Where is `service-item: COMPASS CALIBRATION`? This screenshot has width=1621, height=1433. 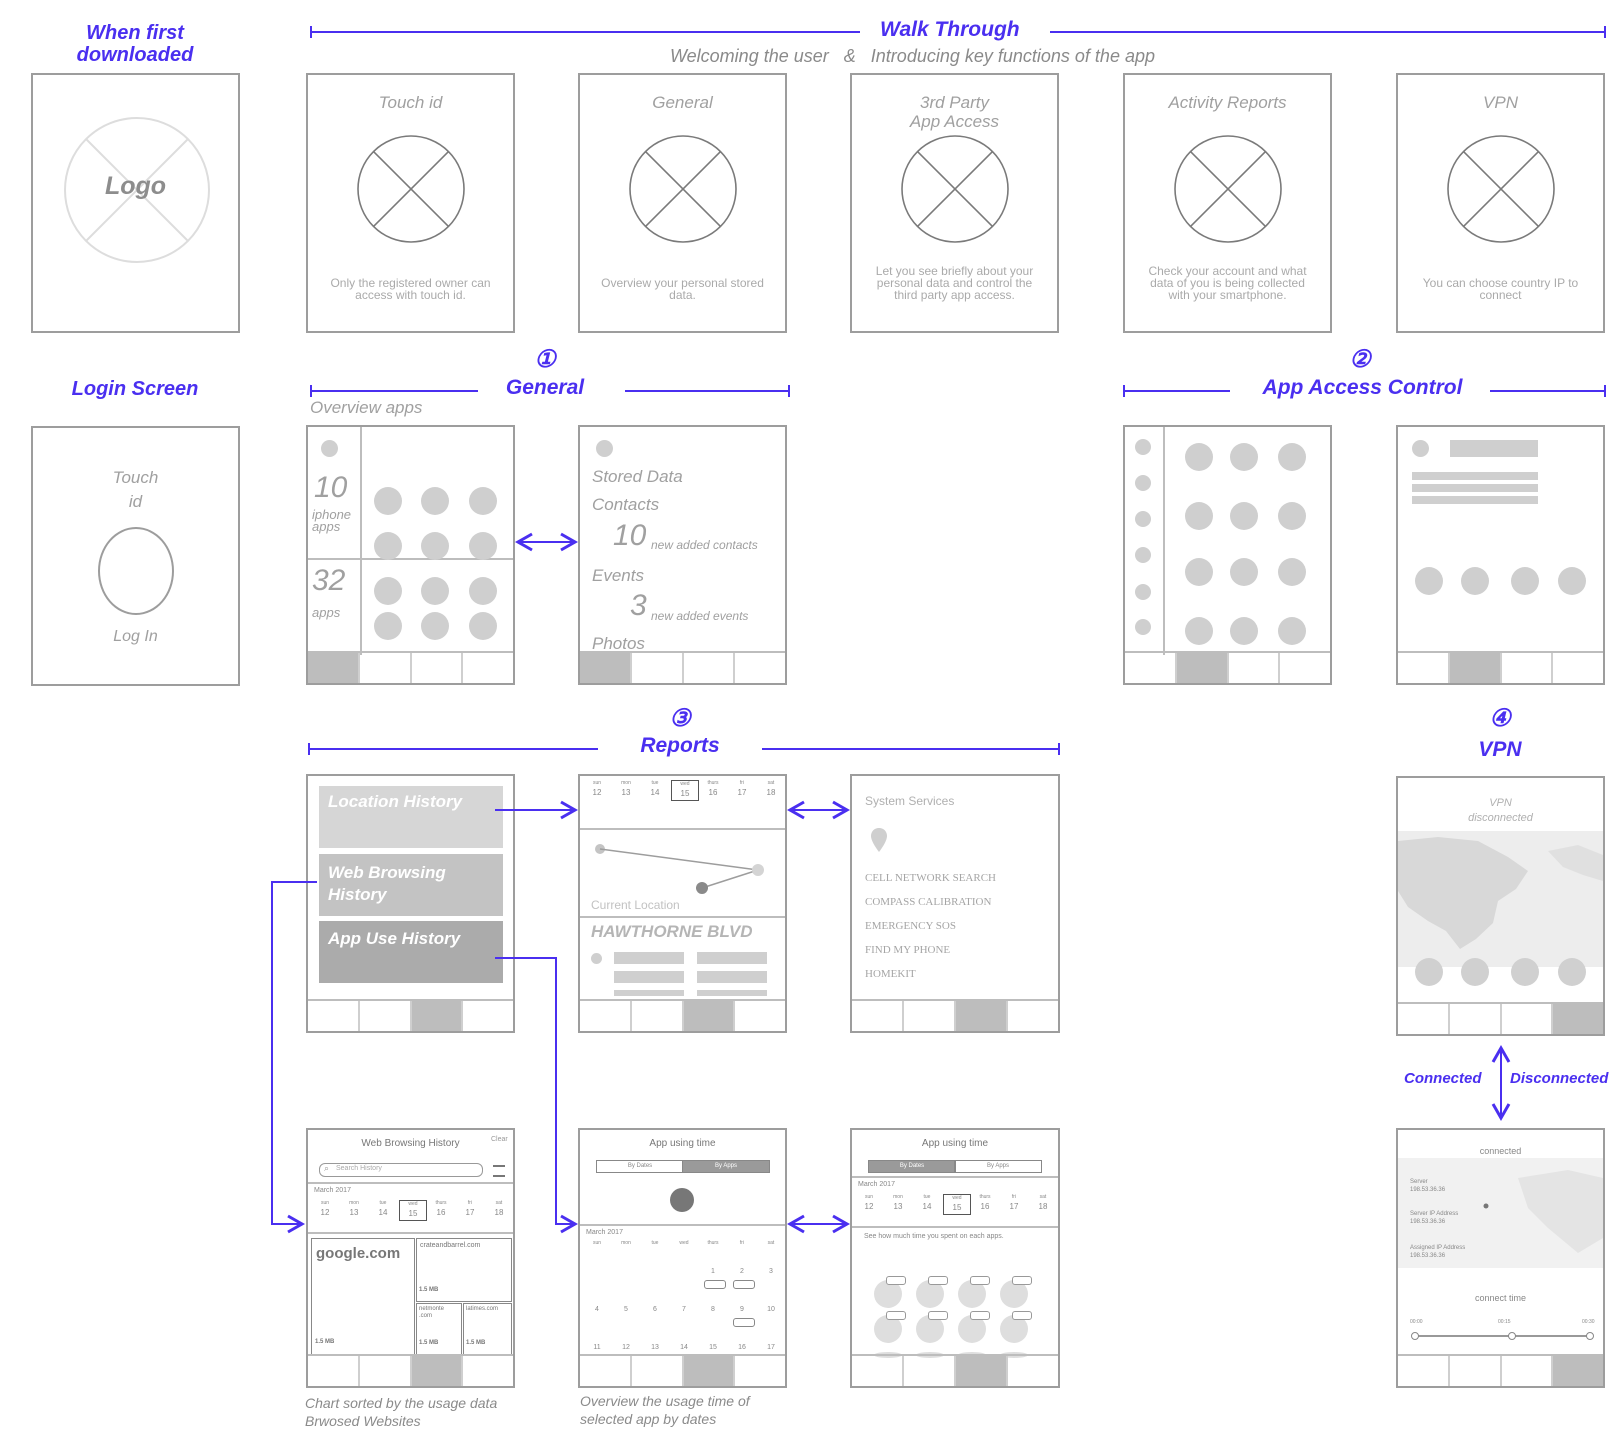
service-item: COMPASS CALIBRATION is located at coordinates (928, 902).